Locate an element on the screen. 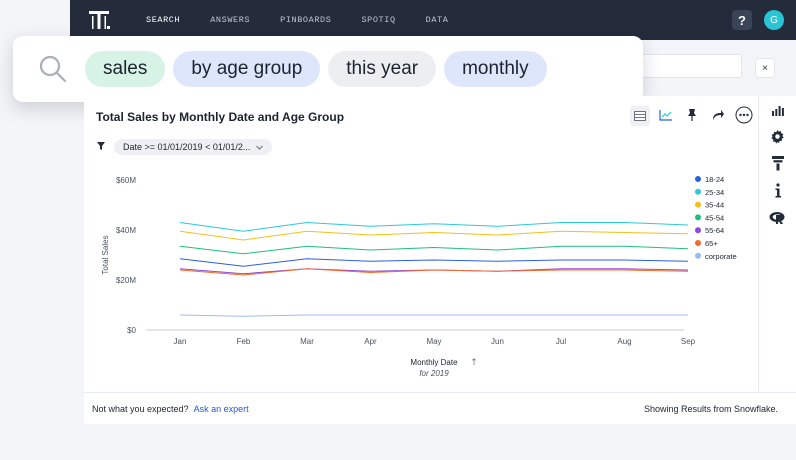  x-tick-label: Jul is located at coordinates (561, 341).